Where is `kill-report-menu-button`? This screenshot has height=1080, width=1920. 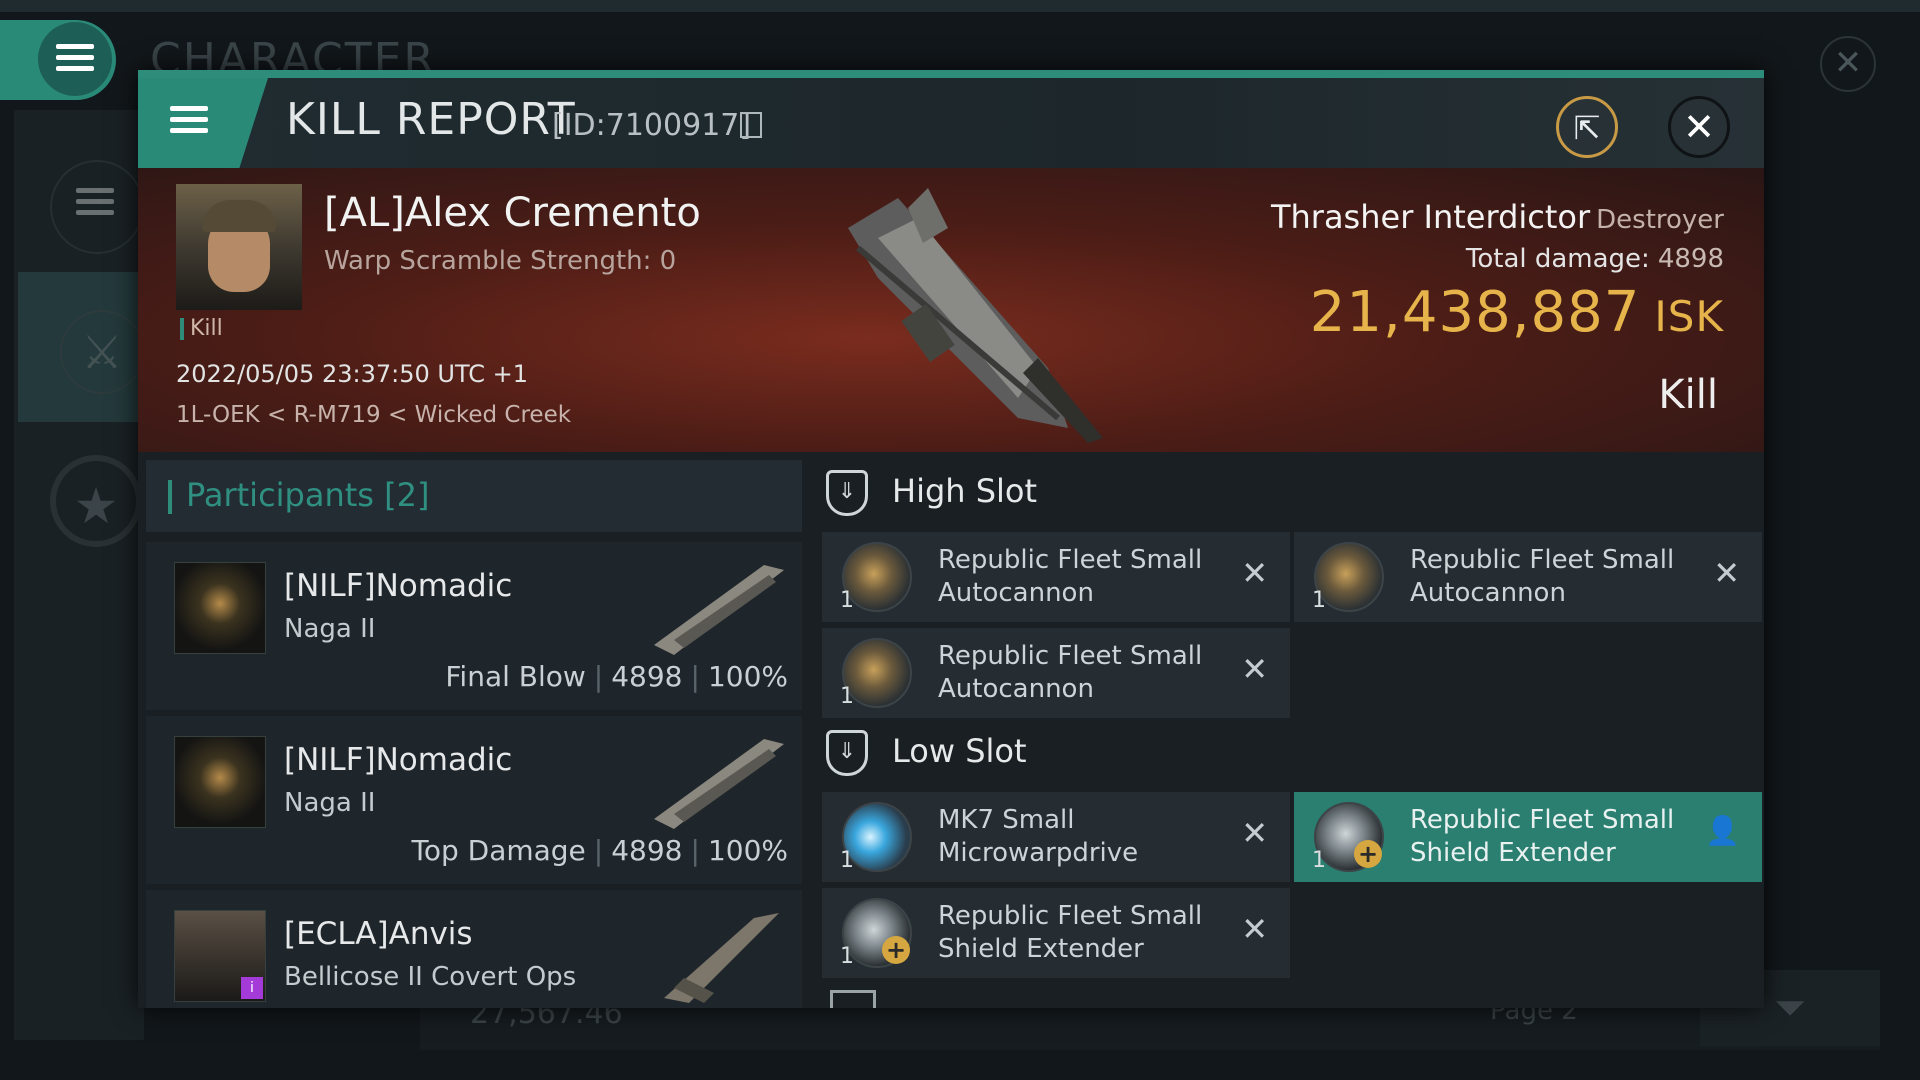 kill-report-menu-button is located at coordinates (203, 123).